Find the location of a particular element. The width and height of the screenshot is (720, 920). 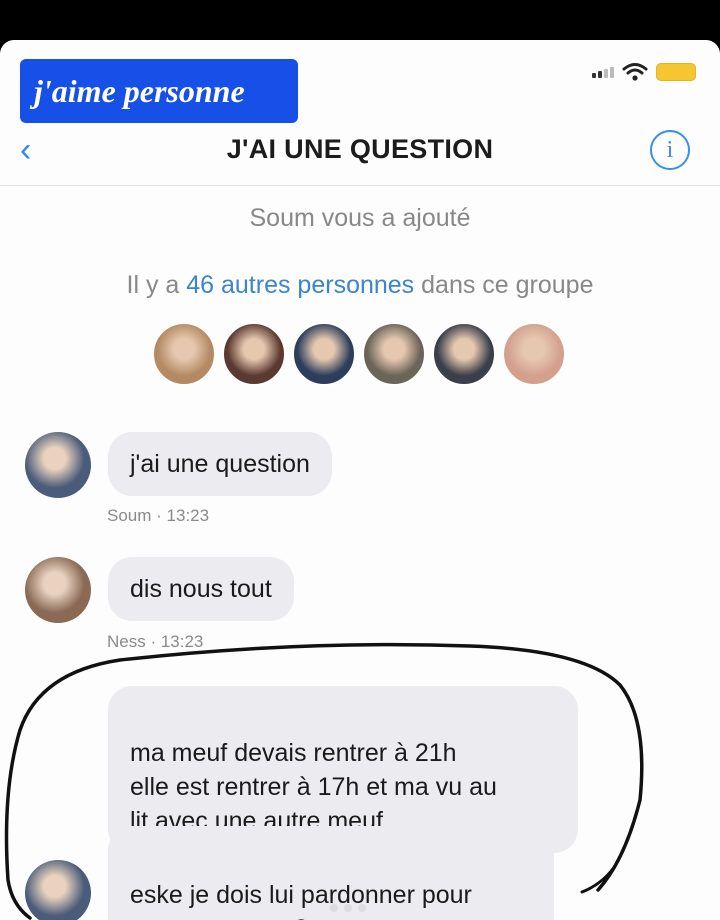

system-message-added: Soum vous a ajouté is located at coordinates (360, 218).